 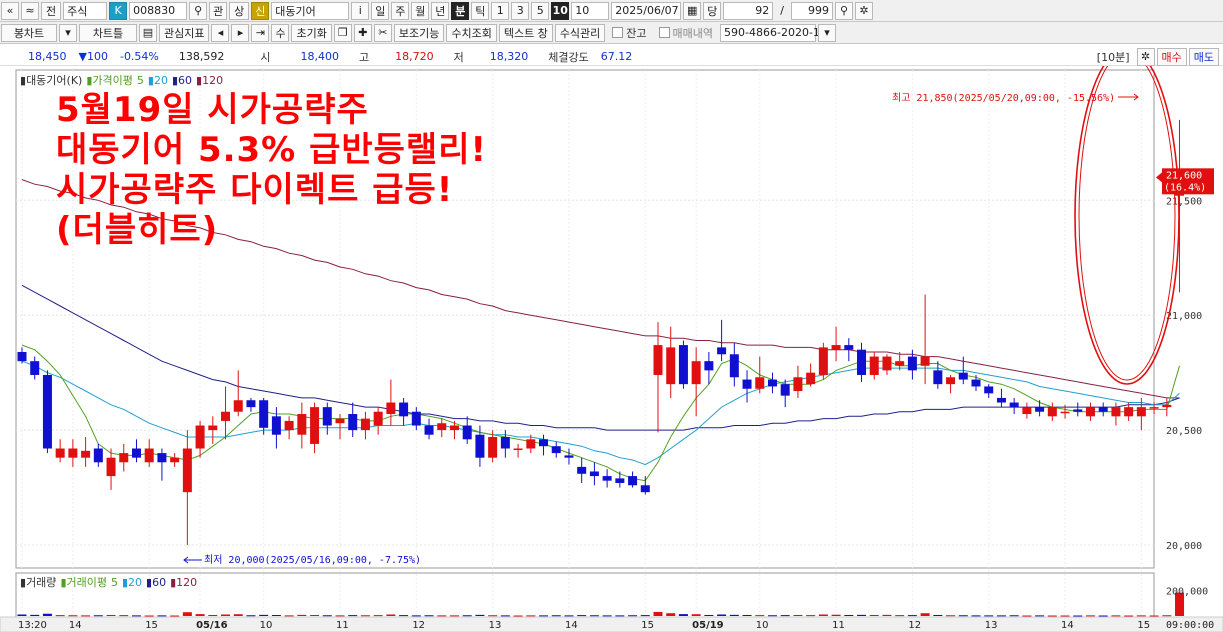 What do you see at coordinates (1171, 56) in the screenshot?
I see `buy-button: 매수` at bounding box center [1171, 56].